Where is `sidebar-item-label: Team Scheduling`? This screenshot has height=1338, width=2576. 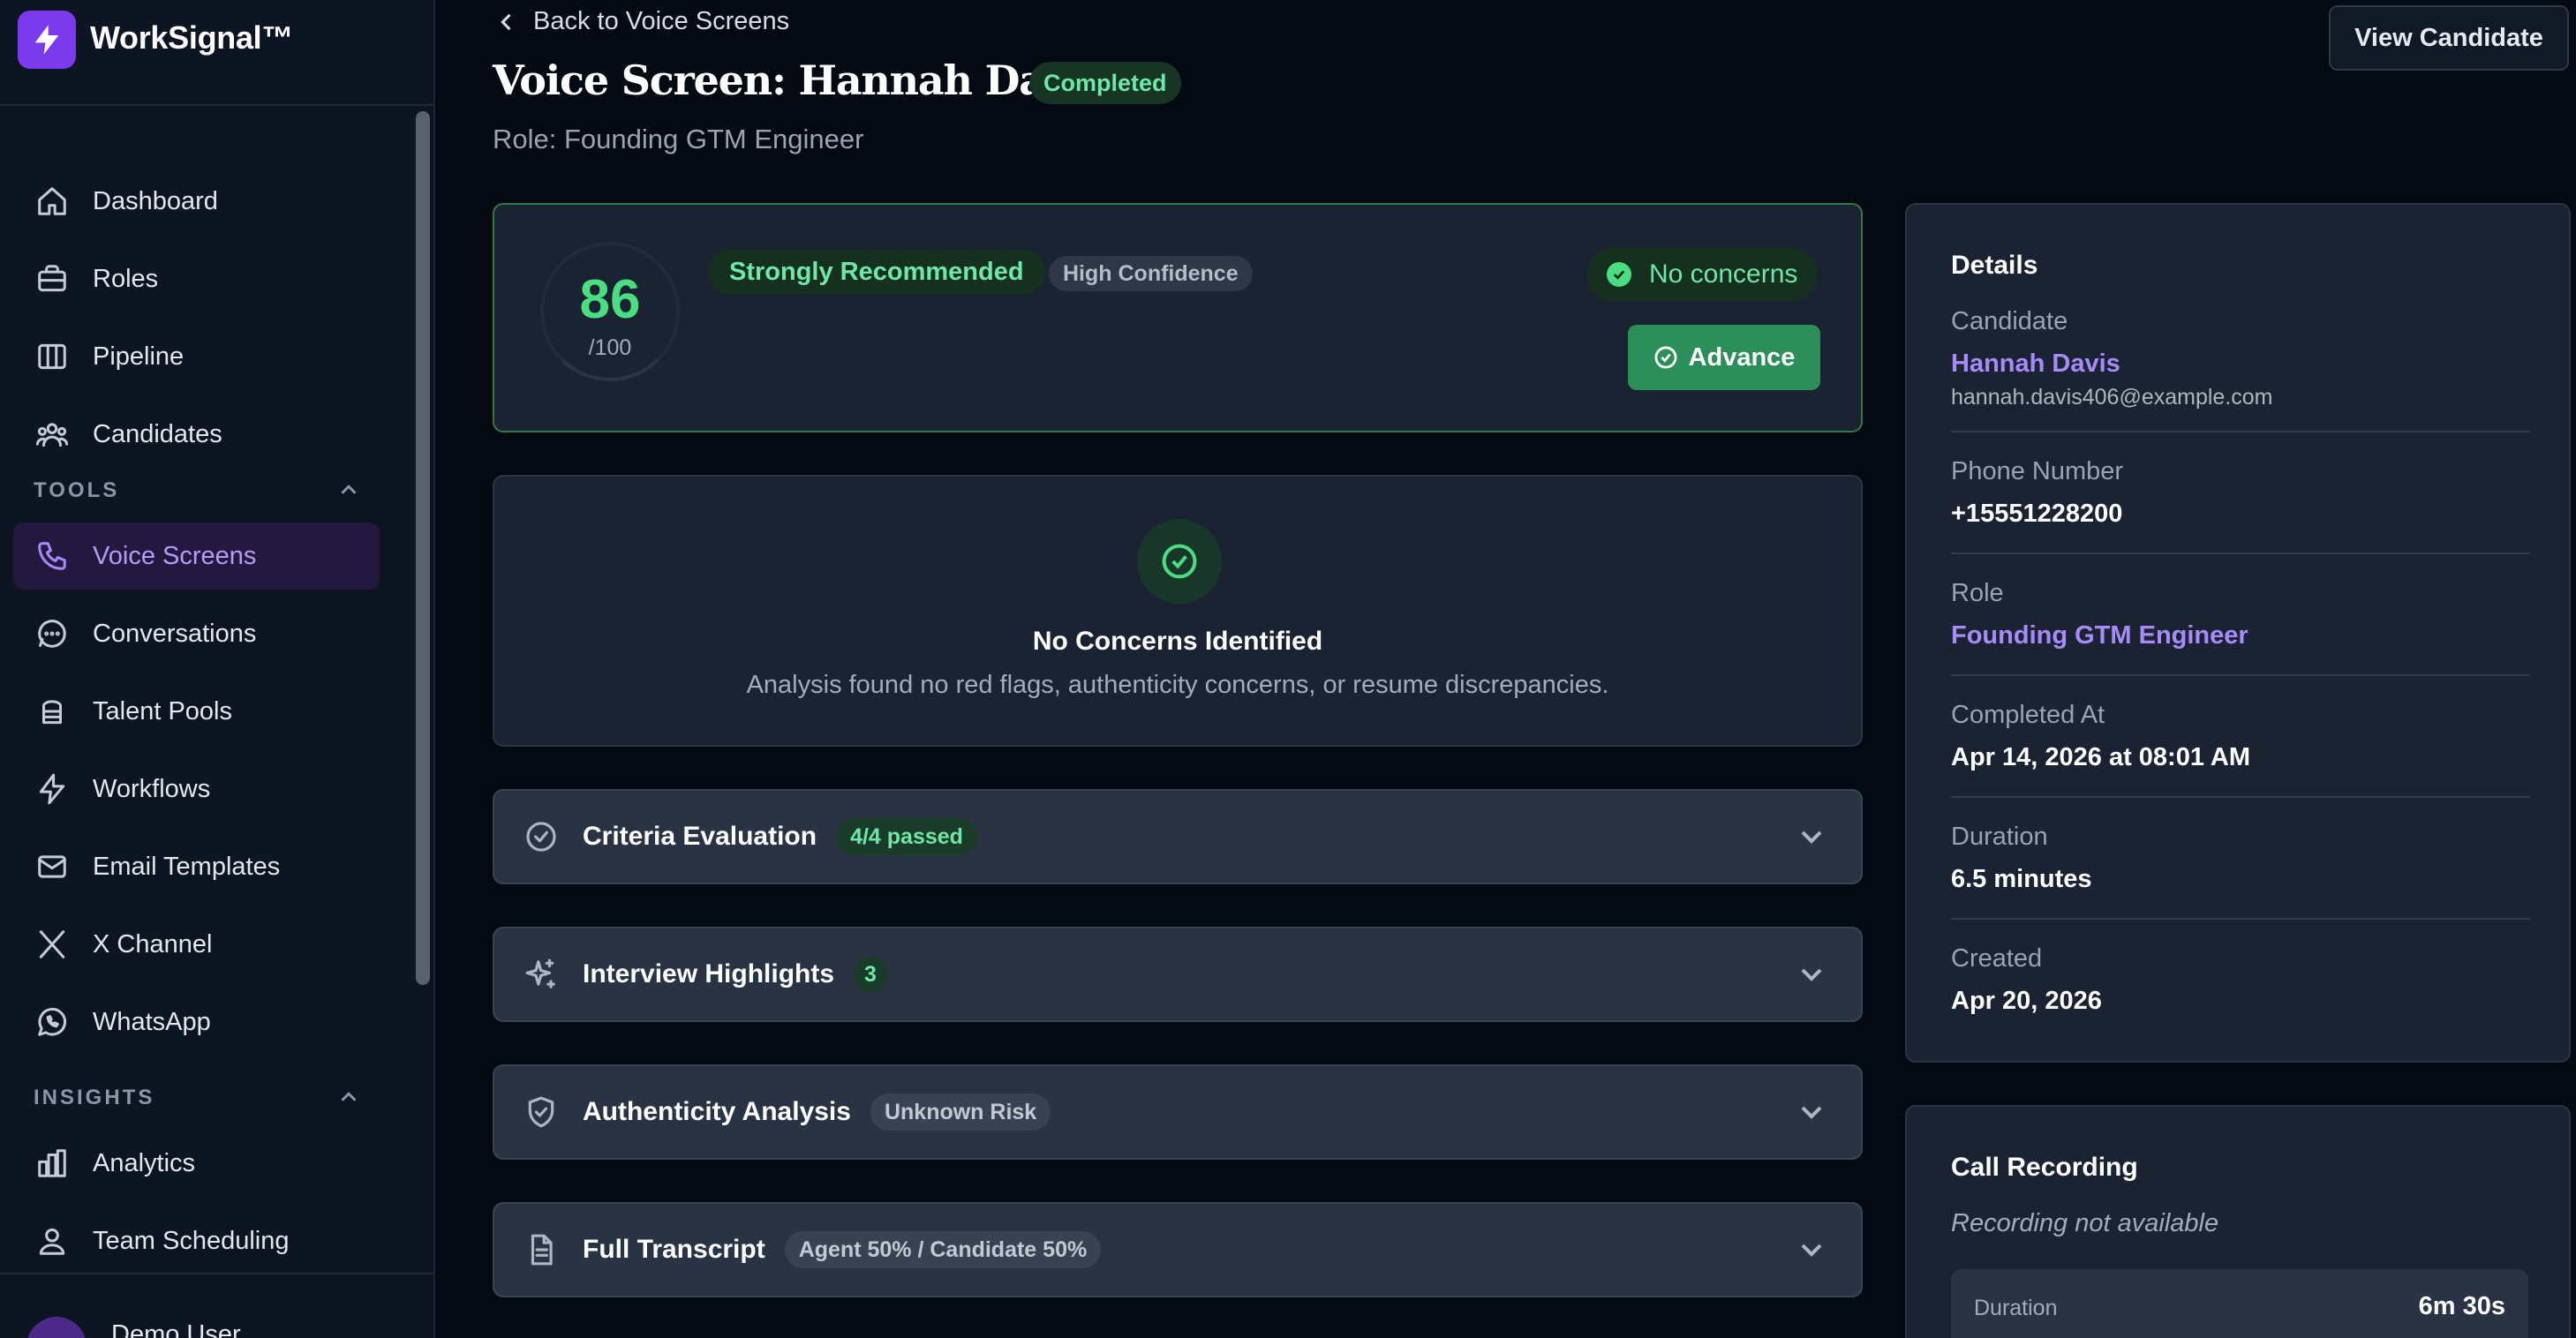 sidebar-item-label: Team Scheduling is located at coordinates (192, 1240).